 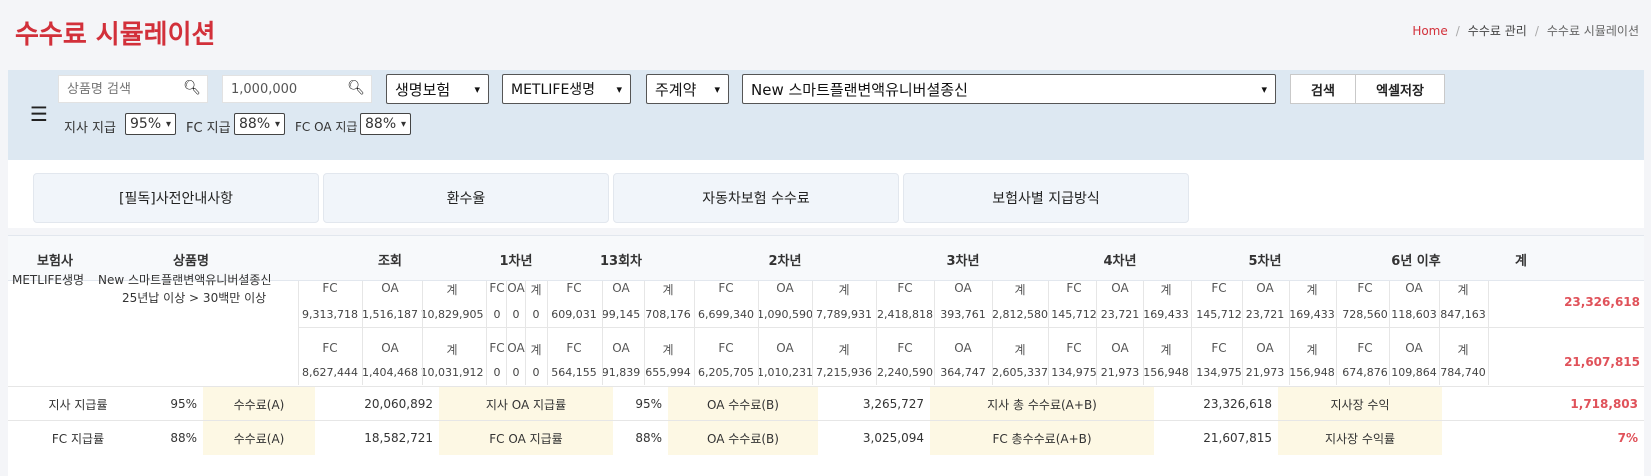 What do you see at coordinates (1237, 438) in the screenshot?
I see `summary-value: 21,607,815` at bounding box center [1237, 438].